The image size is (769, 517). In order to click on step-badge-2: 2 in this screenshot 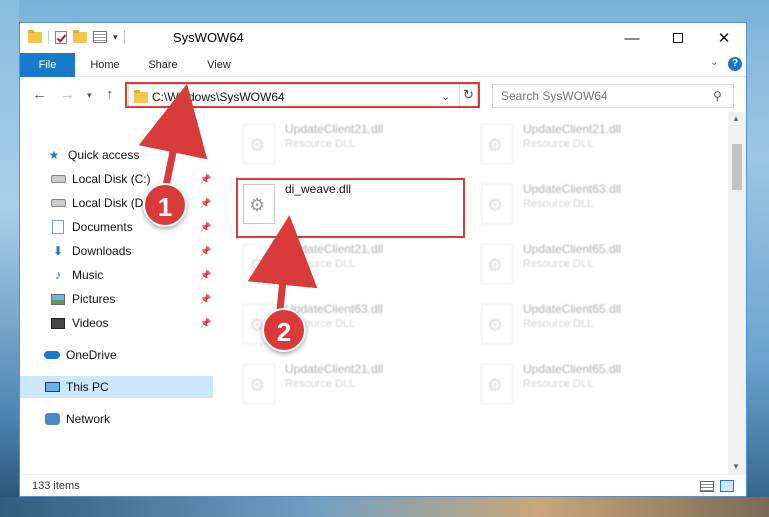, I will do `click(284, 330)`.